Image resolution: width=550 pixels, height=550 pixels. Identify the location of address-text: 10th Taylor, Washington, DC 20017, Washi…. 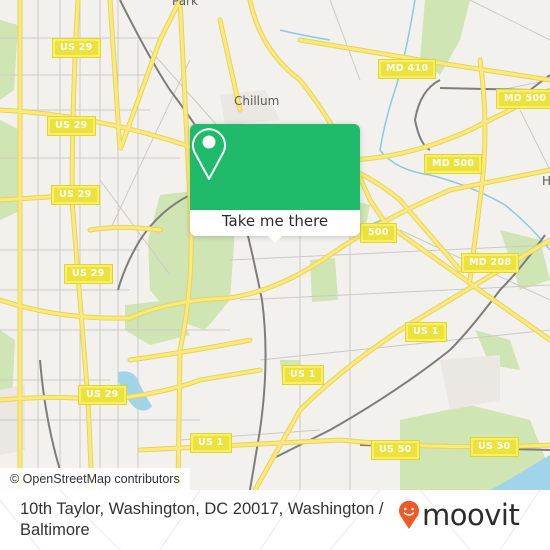
(202, 519).